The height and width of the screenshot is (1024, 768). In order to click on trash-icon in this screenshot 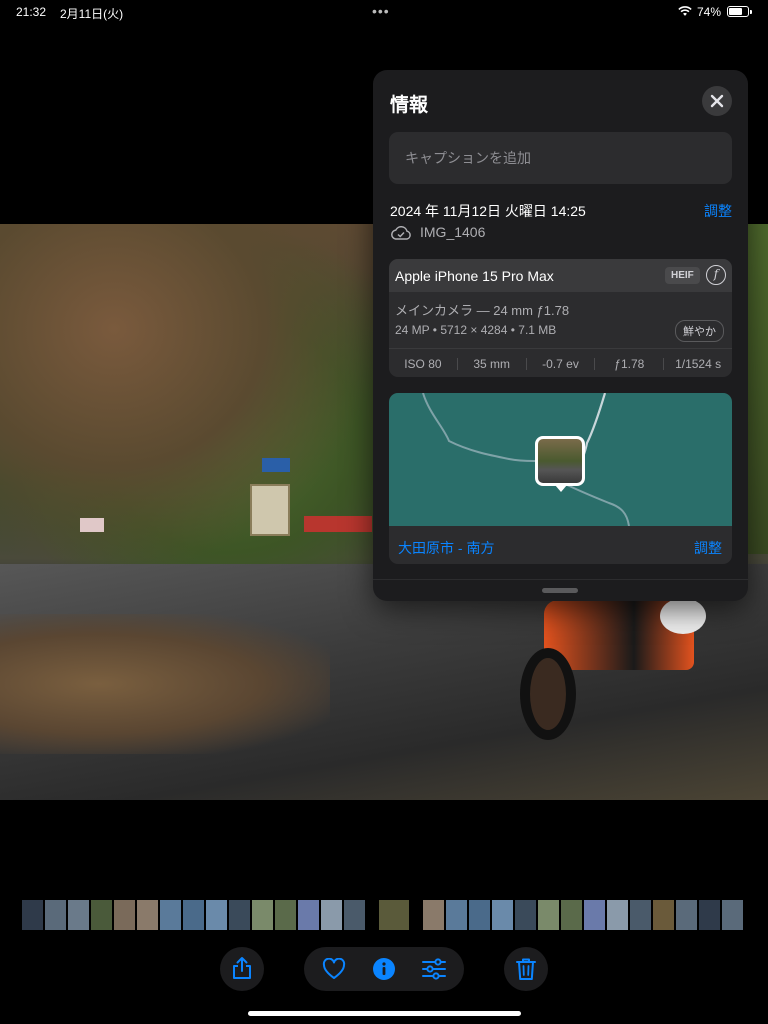, I will do `click(526, 969)`.